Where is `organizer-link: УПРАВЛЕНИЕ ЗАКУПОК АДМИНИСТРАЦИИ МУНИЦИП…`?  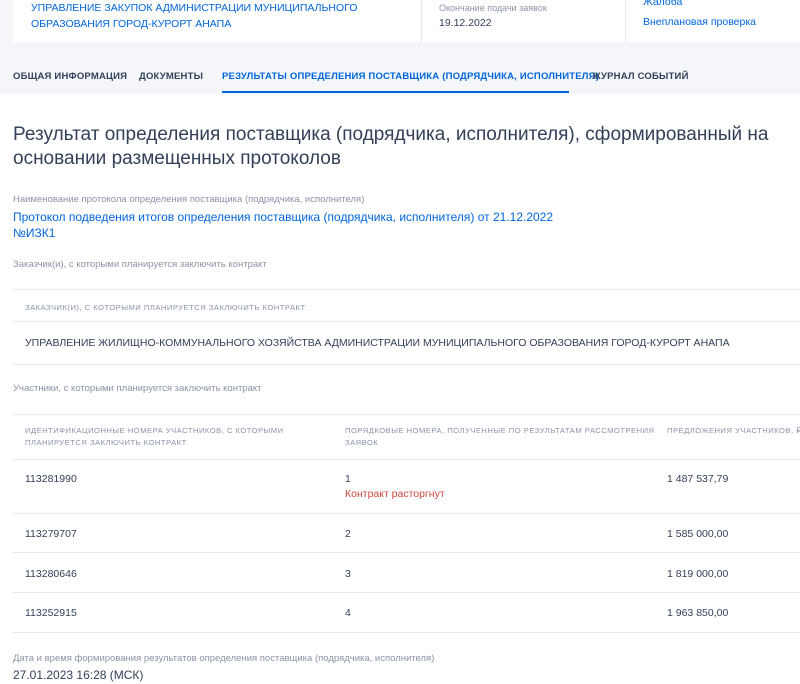 organizer-link: УПРАВЛЕНИЕ ЗАКУПОК АДМИНИСТРАЦИИ МУНИЦИП… is located at coordinates (221, 16).